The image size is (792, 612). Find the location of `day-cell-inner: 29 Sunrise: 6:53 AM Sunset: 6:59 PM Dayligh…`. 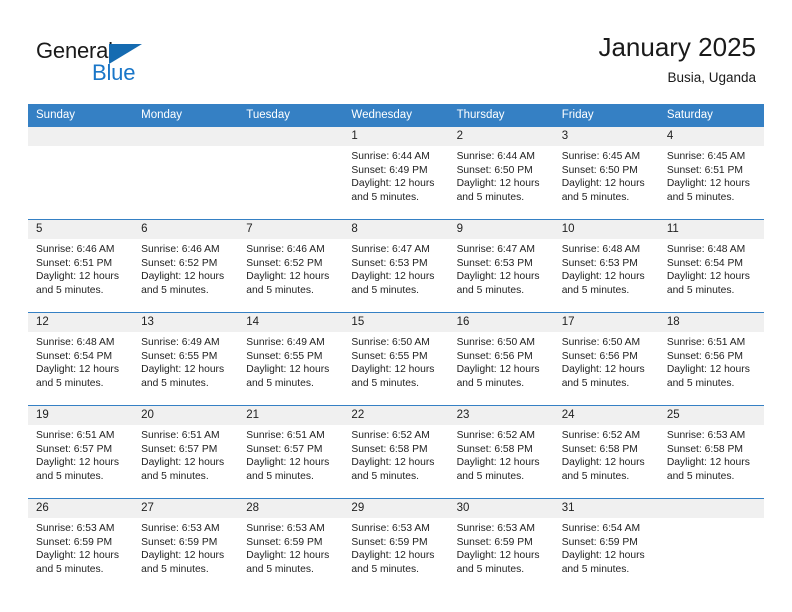

day-cell-inner: 29 Sunrise: 6:53 AM Sunset: 6:59 PM Dayligh… is located at coordinates (396, 545).